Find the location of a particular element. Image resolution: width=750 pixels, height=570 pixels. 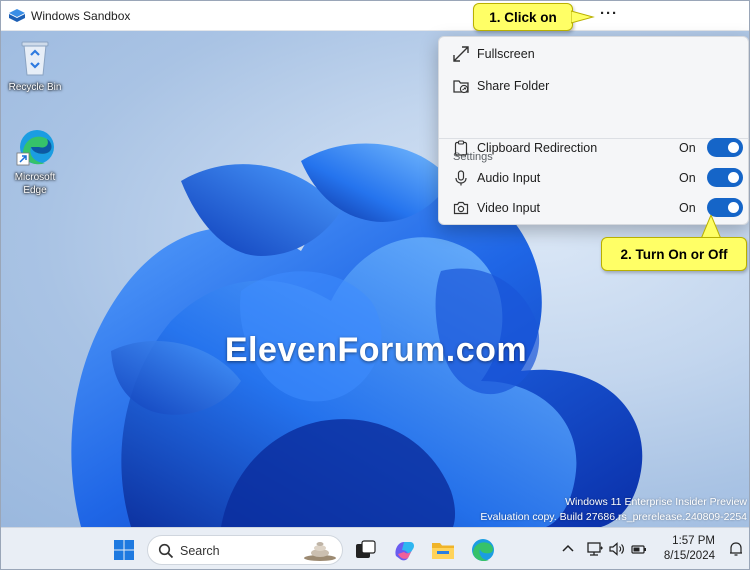

chevron-up-icon is located at coordinates (568, 549).